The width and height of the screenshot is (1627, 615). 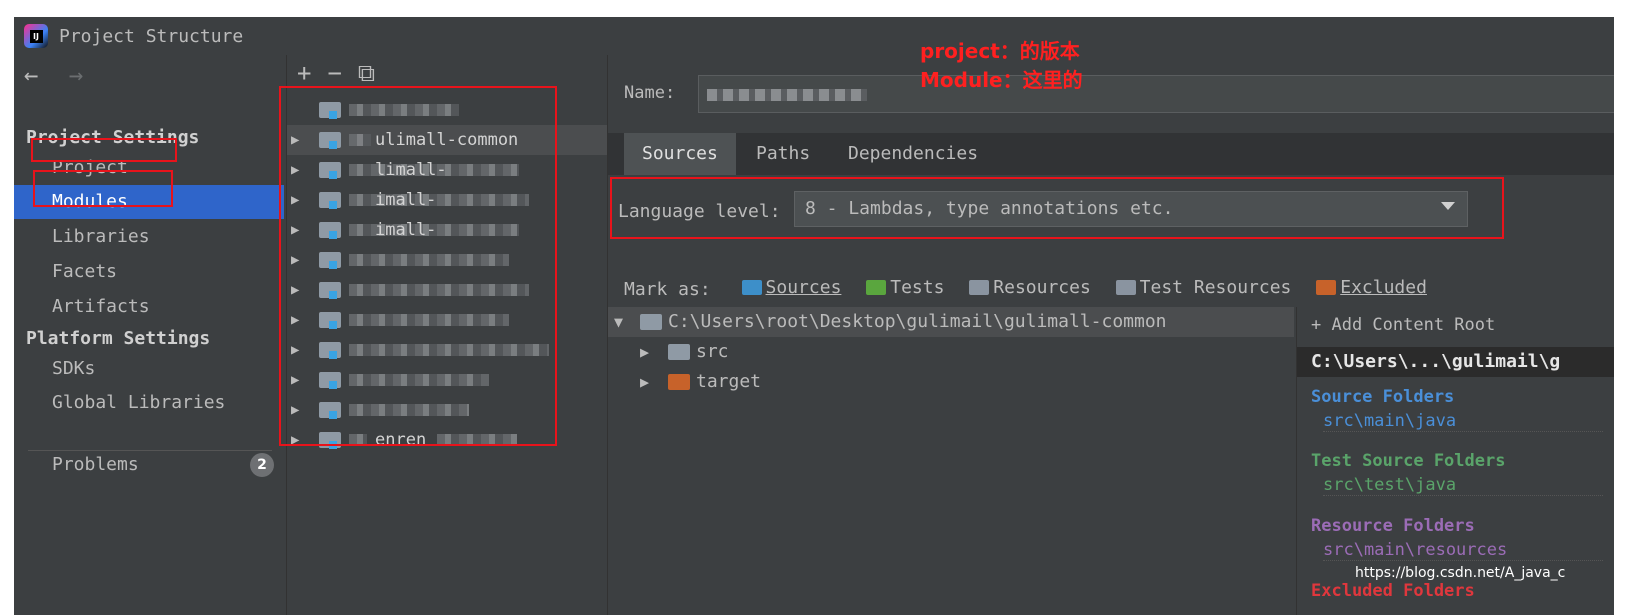 What do you see at coordinates (418, 266) in the screenshot?
I see `annotation-box-module-list` at bounding box center [418, 266].